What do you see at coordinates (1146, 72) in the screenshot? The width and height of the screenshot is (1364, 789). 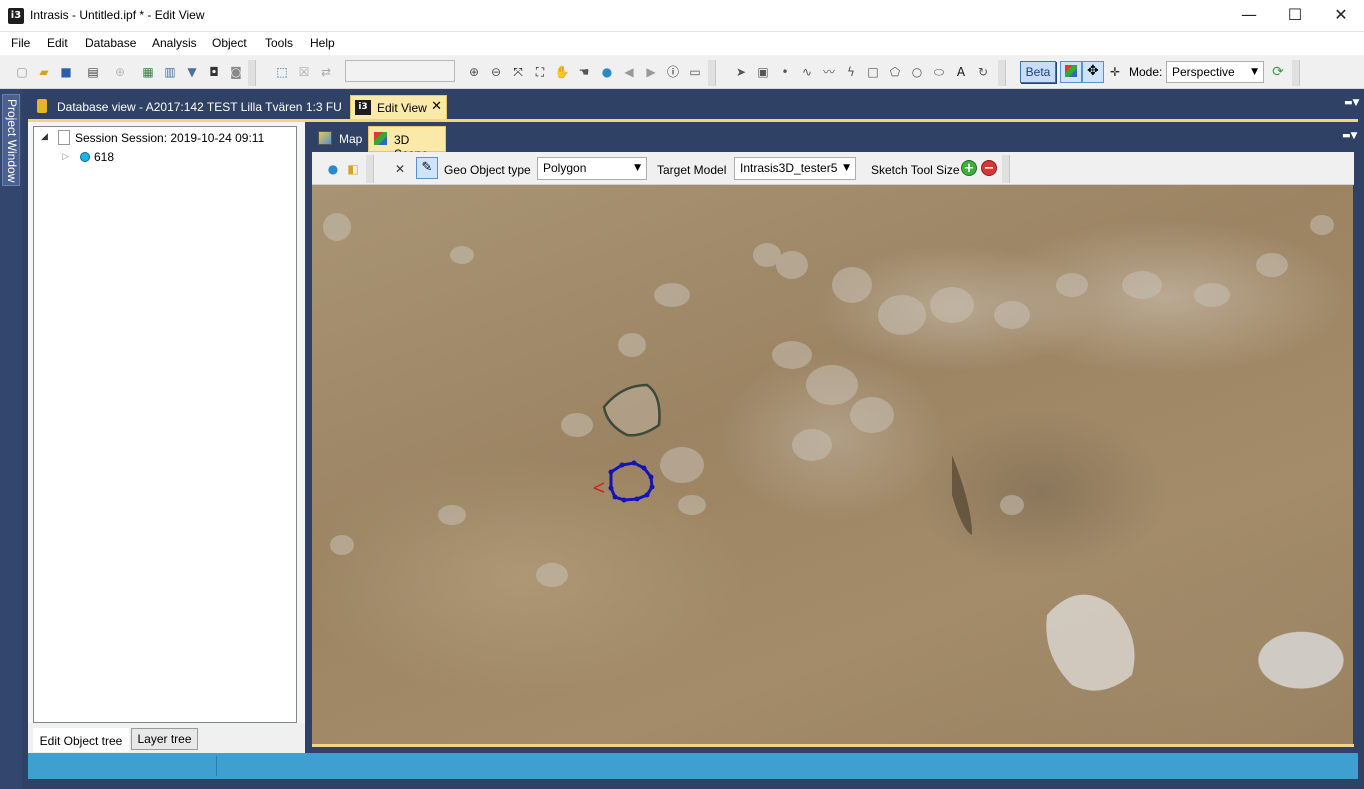 I see `mode-label: Mode:` at bounding box center [1146, 72].